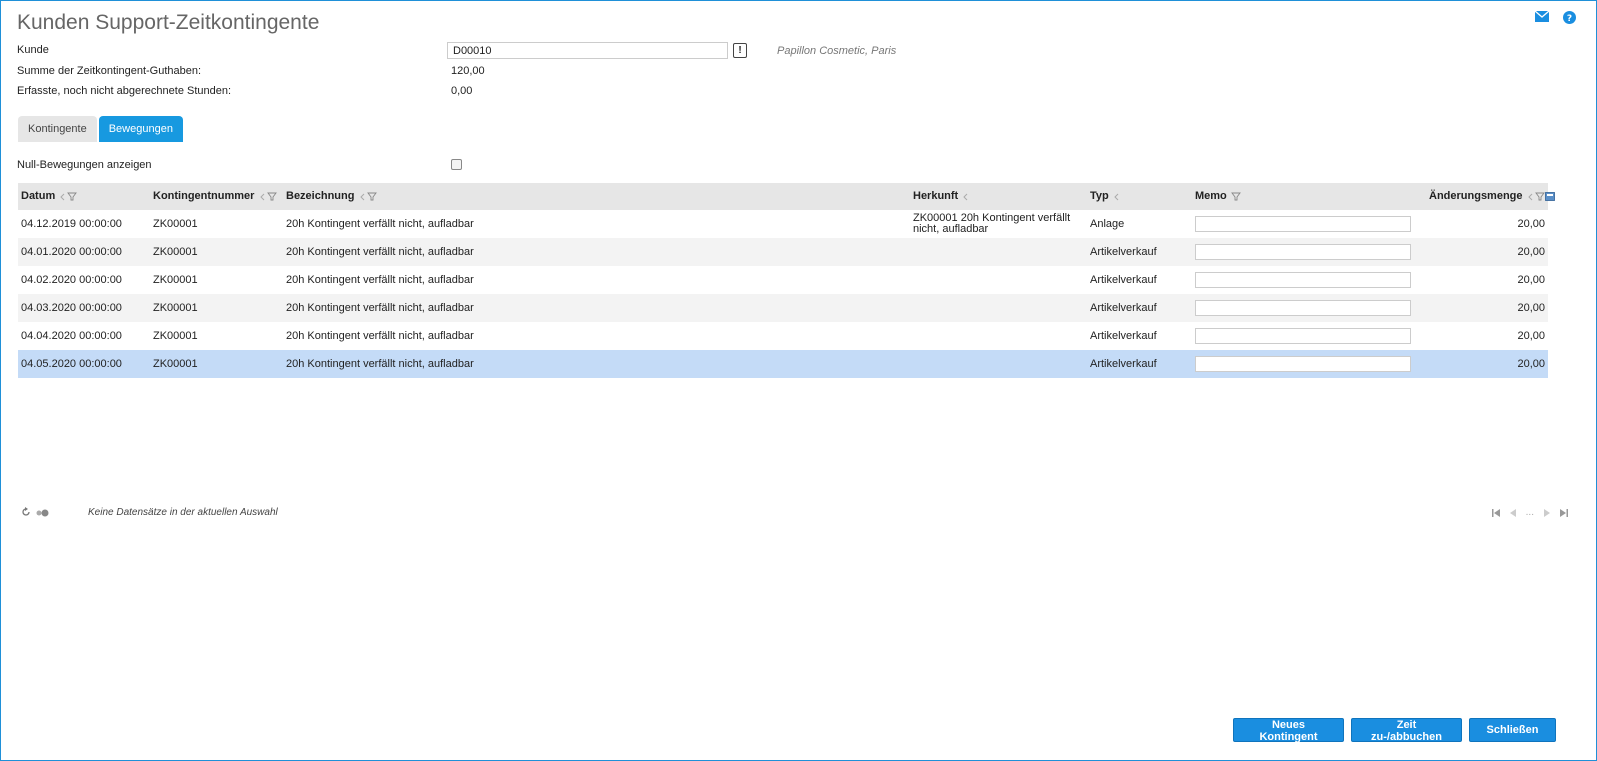 Image resolution: width=1597 pixels, height=761 pixels. I want to click on customer-label: Kunde, so click(33, 50).